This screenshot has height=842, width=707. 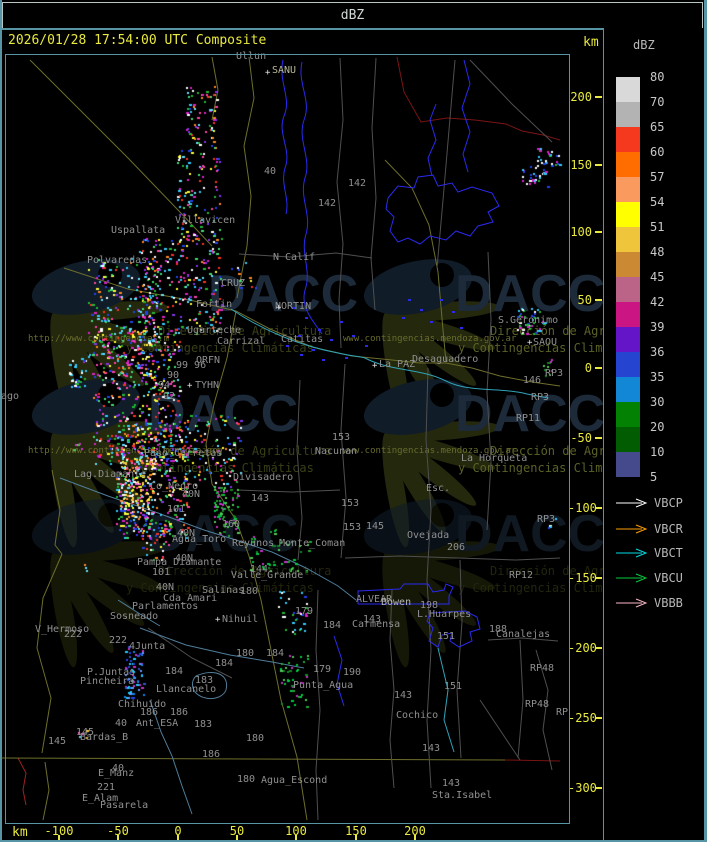 I want to click on colorbar-tick-label: 39, so click(x=657, y=327).